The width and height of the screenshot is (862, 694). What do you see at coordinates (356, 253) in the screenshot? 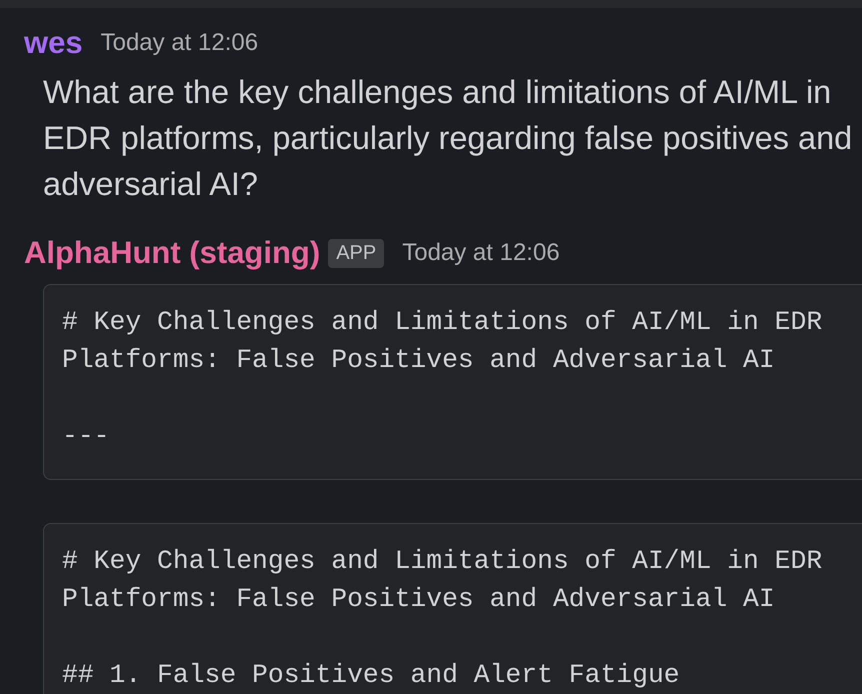
I see `app-badge: APP` at bounding box center [356, 253].